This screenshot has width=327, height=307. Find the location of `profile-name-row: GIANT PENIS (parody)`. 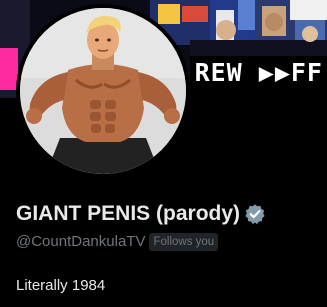

profile-name-row: GIANT PENIS (parody) is located at coordinates (141, 214).